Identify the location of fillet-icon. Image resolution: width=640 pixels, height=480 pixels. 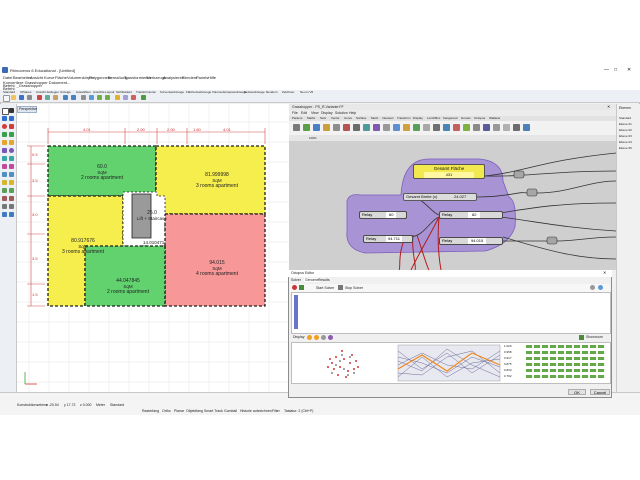
(4, 166).